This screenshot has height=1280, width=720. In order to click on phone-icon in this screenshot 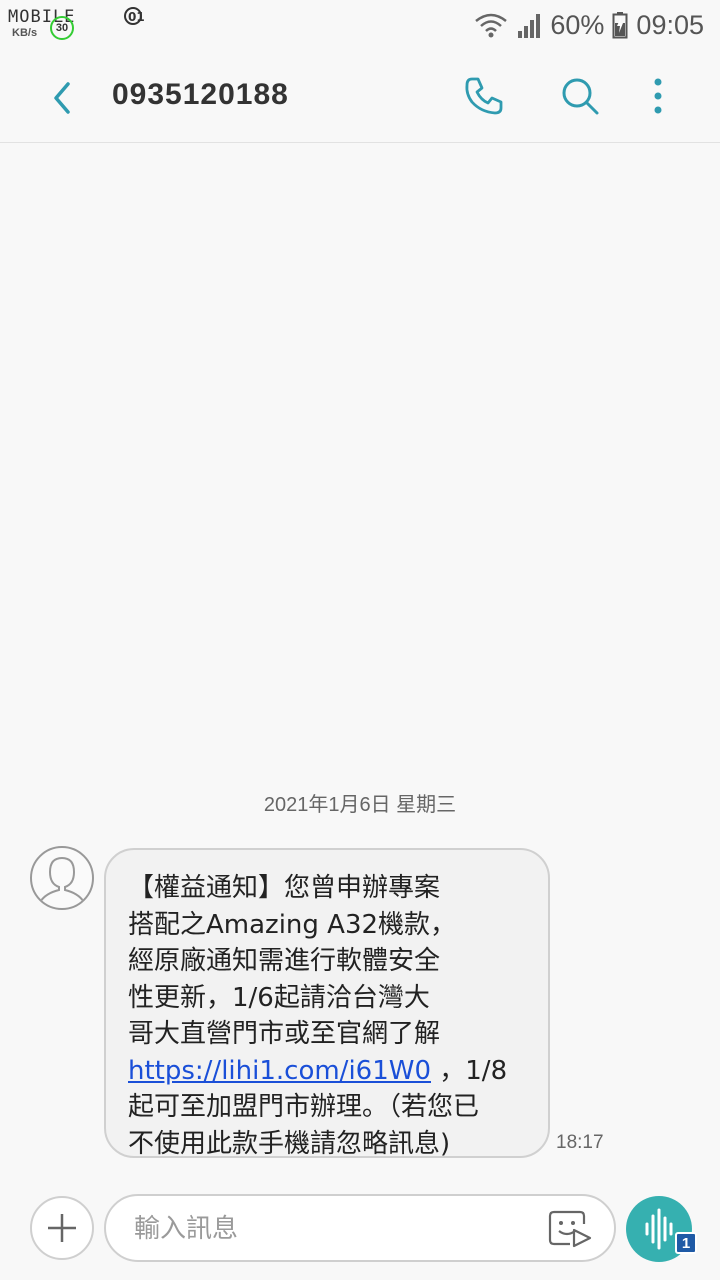, I will do `click(484, 96)`.